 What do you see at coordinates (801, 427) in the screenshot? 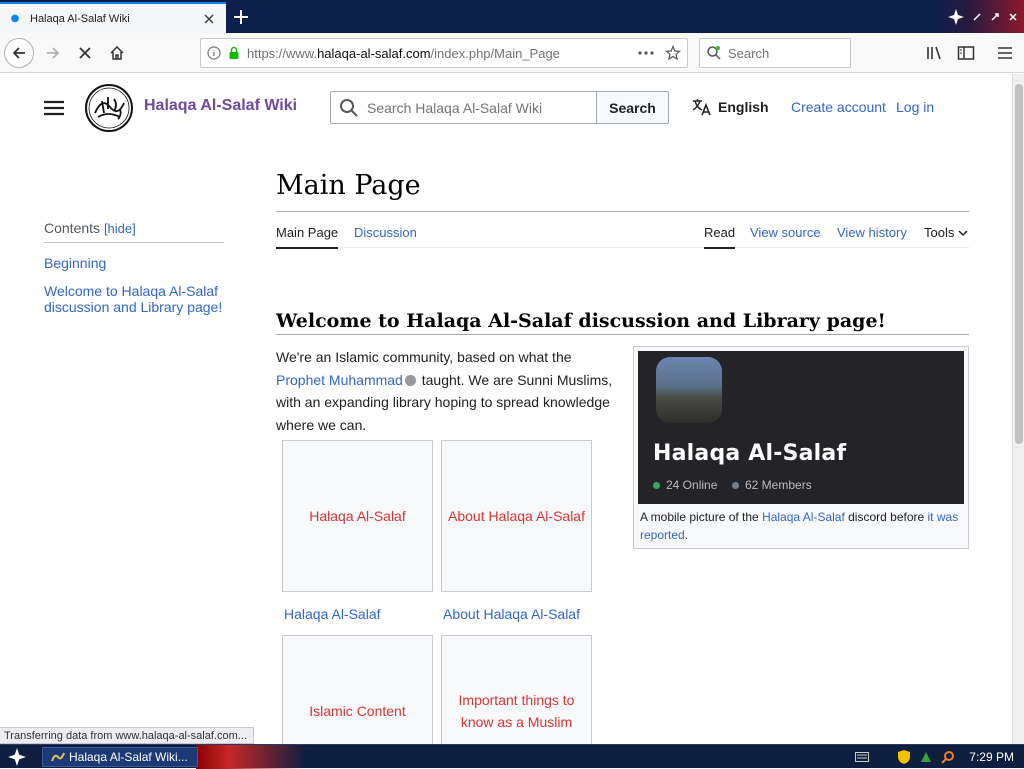
I see `discord-image: Halaqa Al-Salaf 24 Online 62 Members` at bounding box center [801, 427].